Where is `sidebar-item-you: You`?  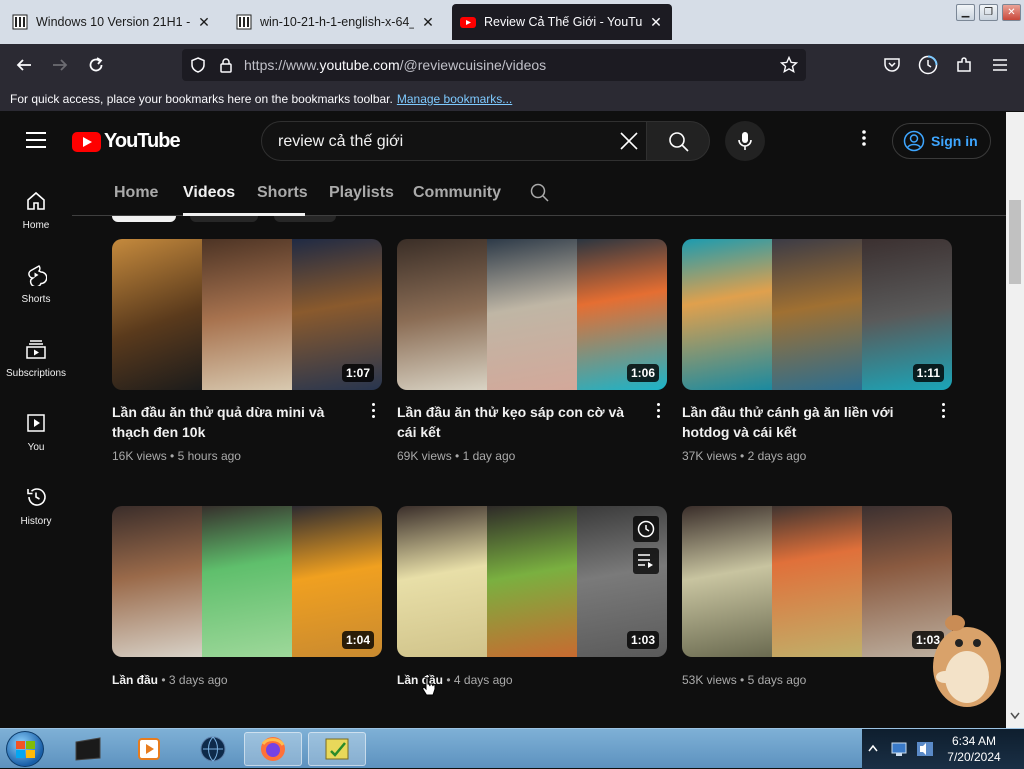
sidebar-item-you: You is located at coordinates (36, 443).